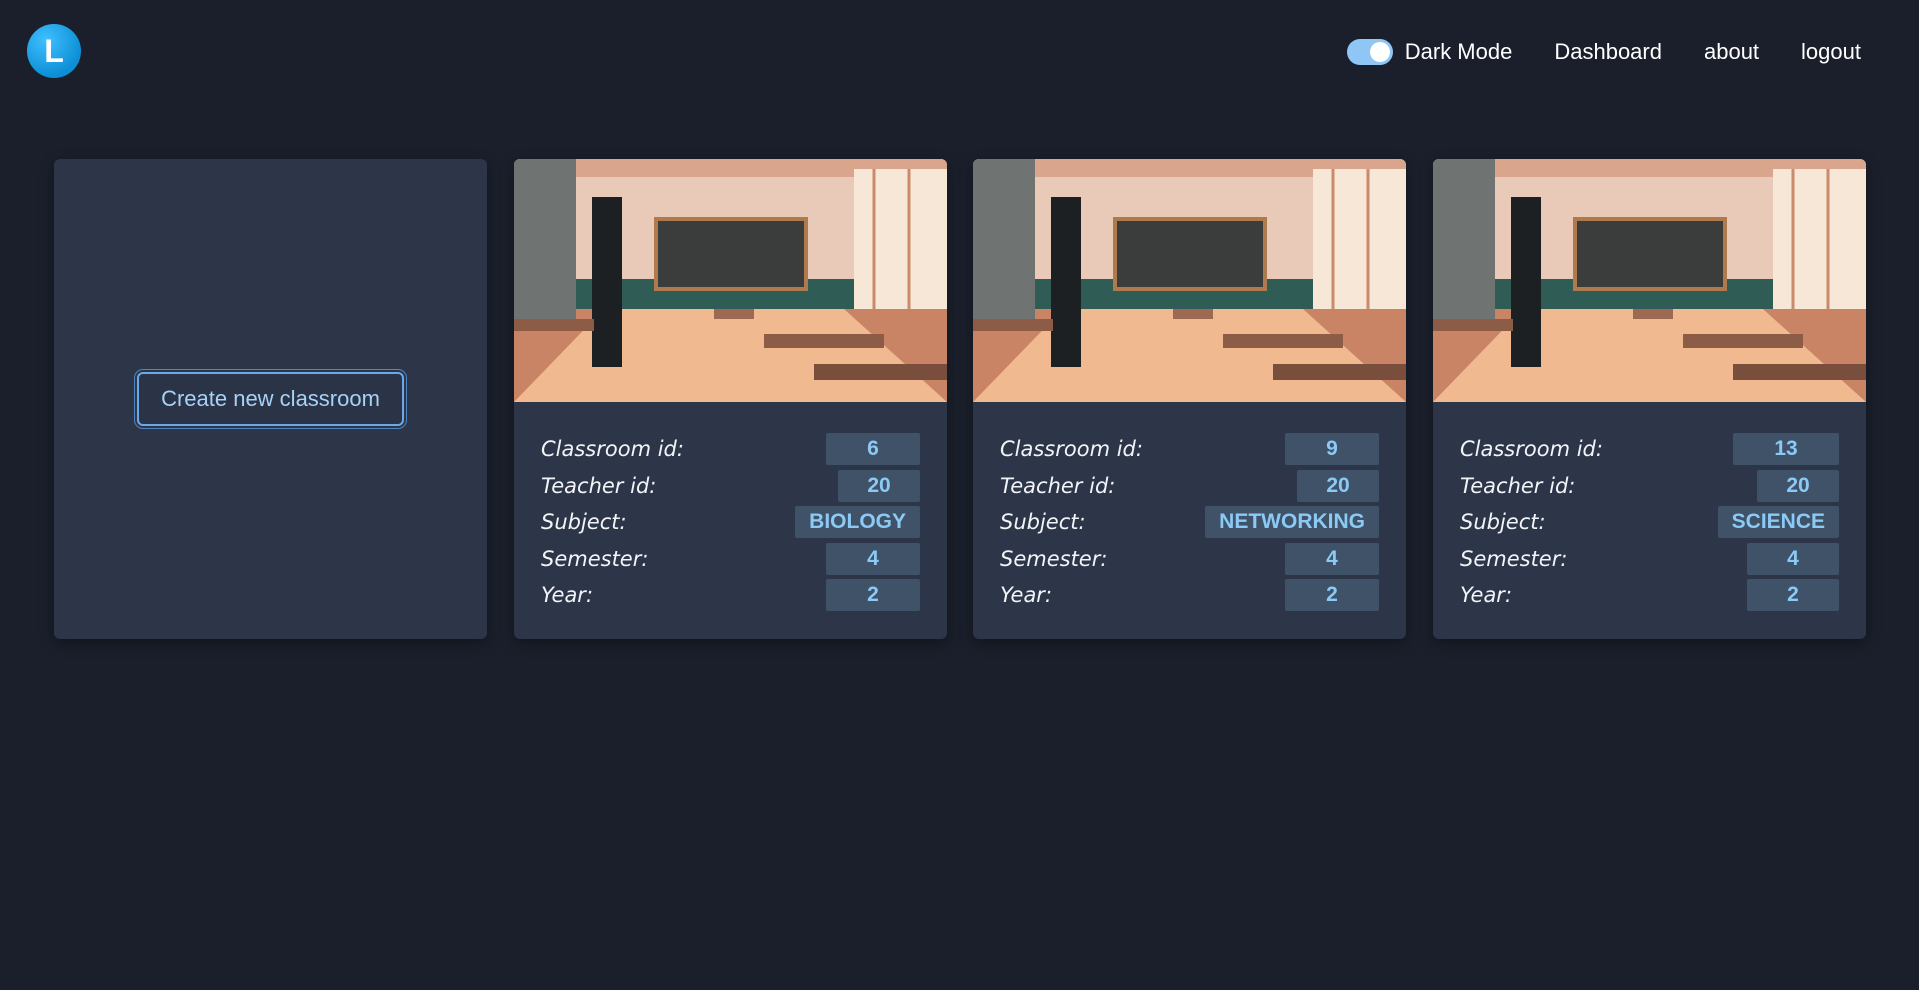  What do you see at coordinates (1608, 52) in the screenshot?
I see `nav-dashboard-link: Dashboard` at bounding box center [1608, 52].